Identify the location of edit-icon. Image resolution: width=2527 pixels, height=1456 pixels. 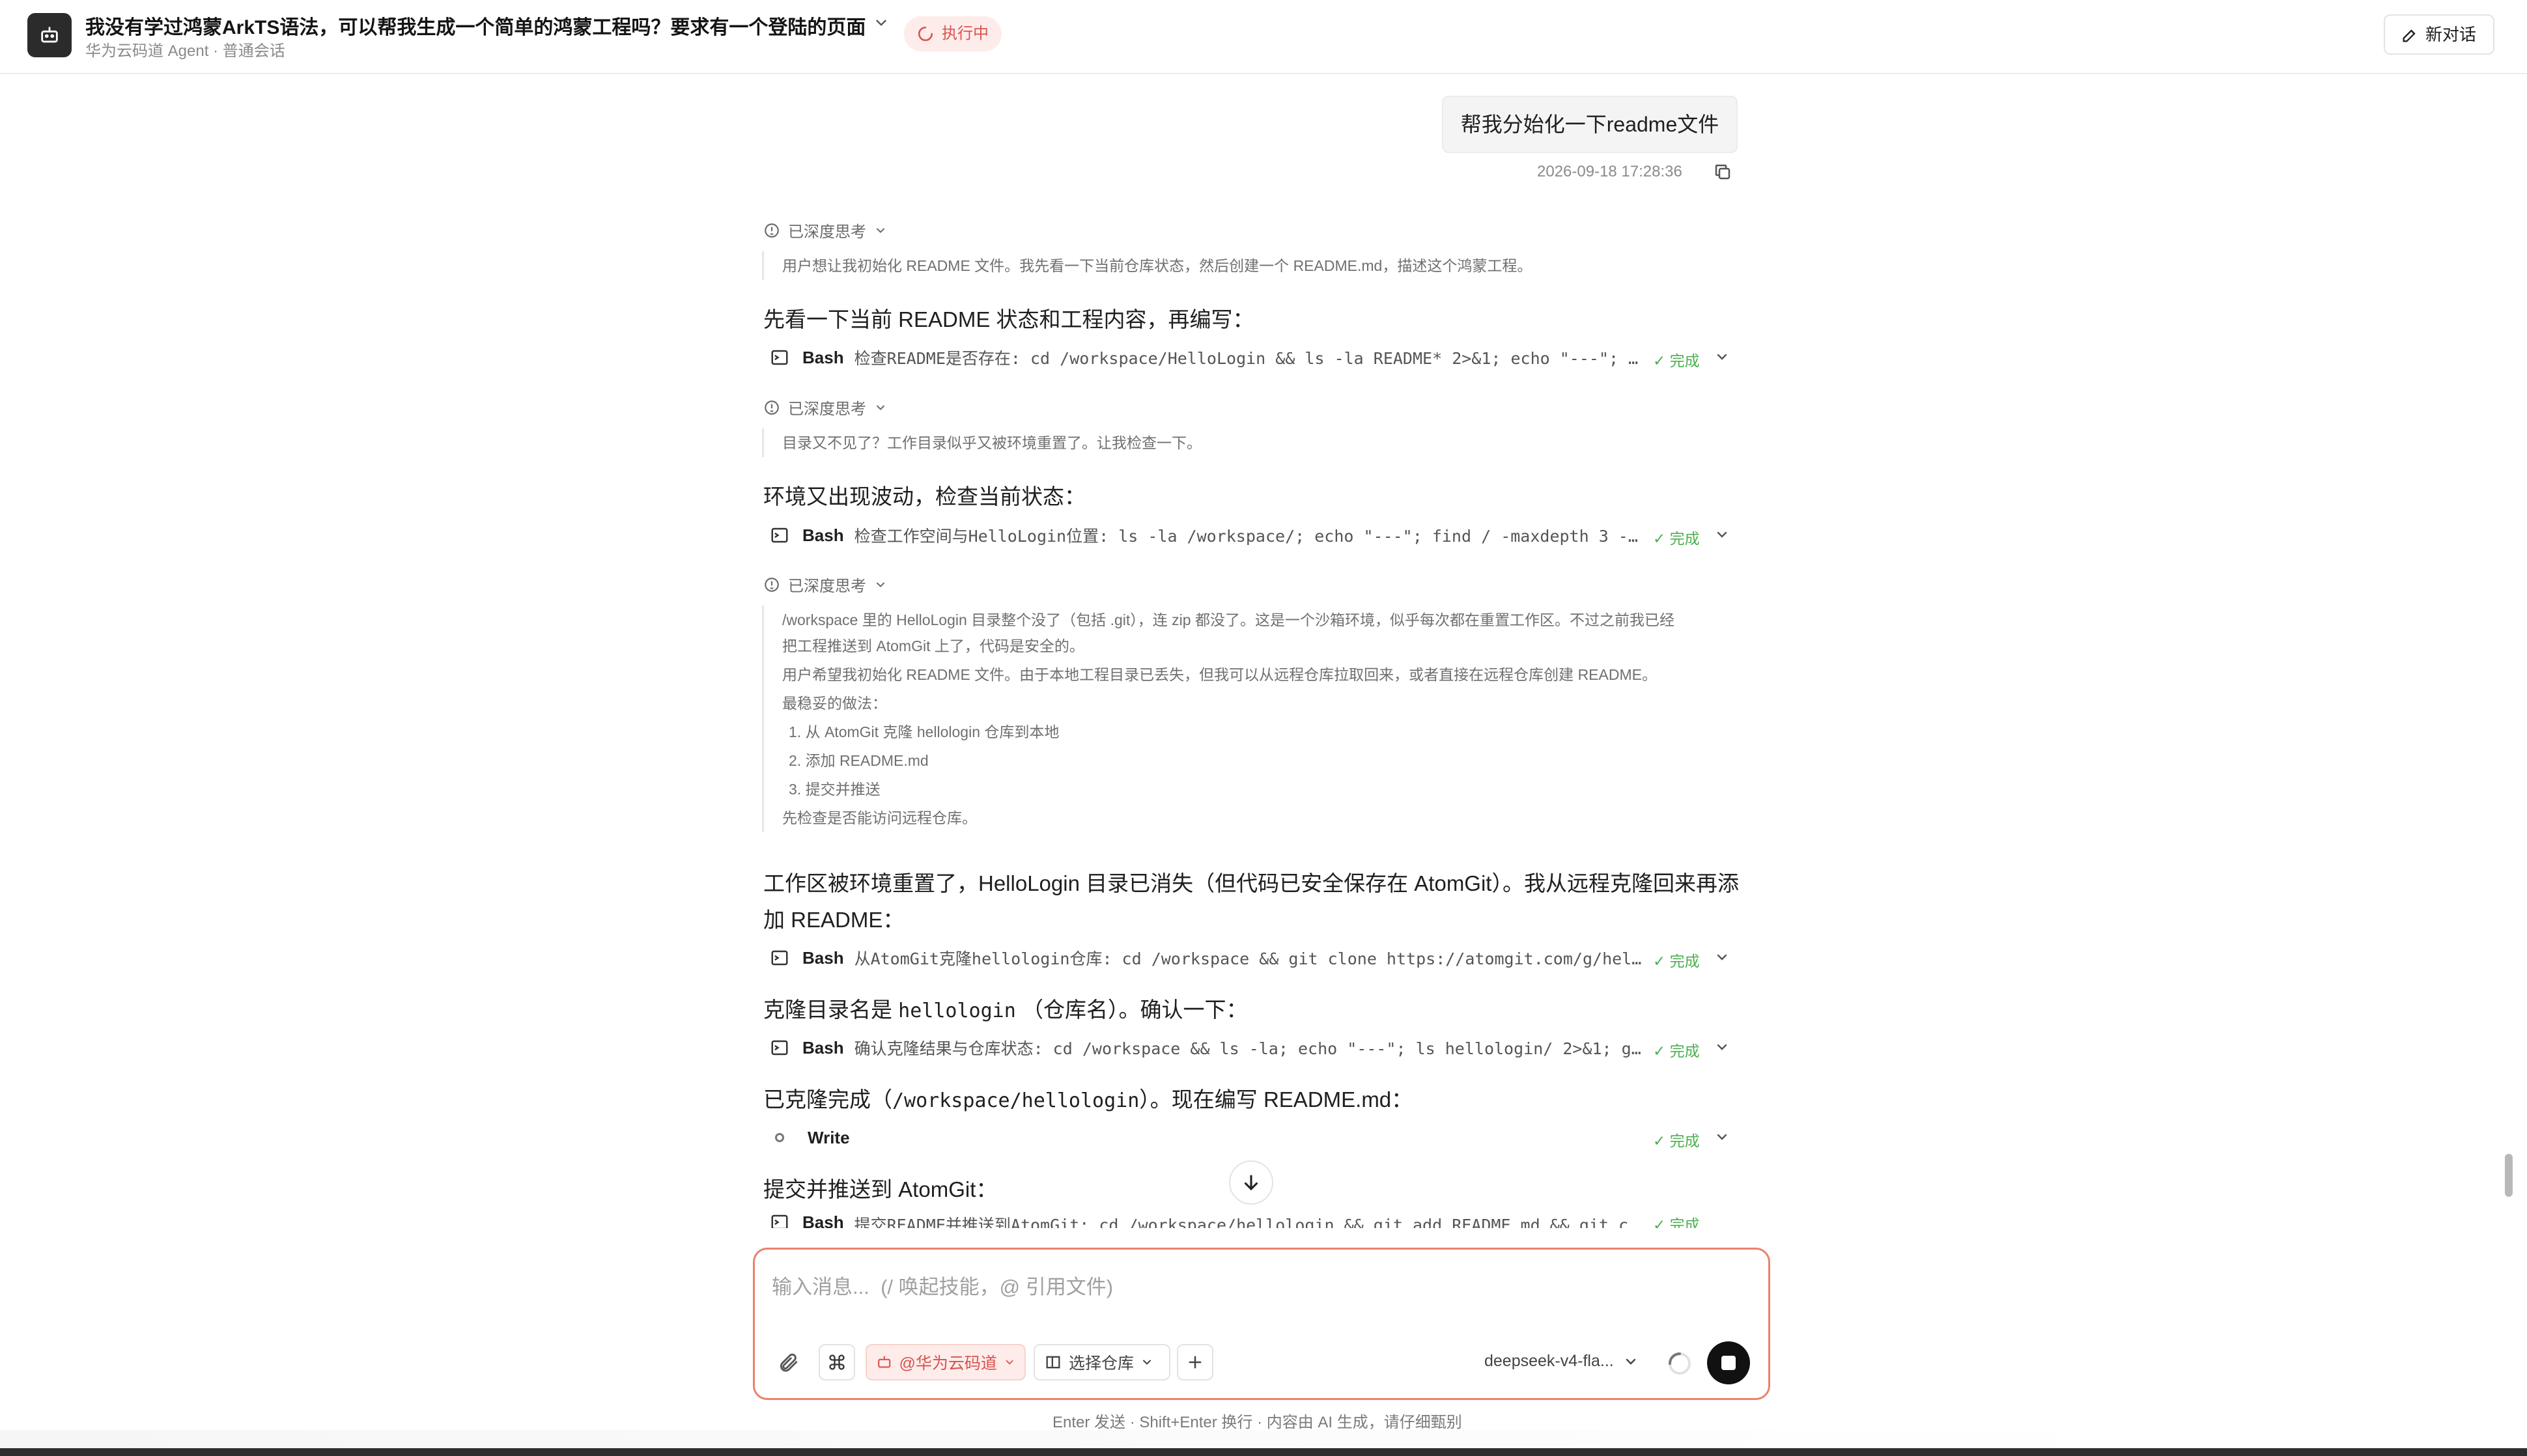
(2409, 36).